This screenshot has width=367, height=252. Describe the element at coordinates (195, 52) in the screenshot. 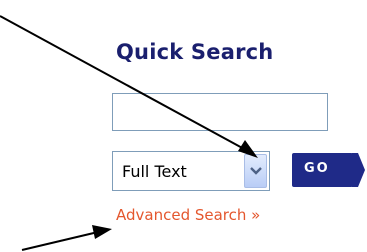

I see `quick-search-title: Quick Search` at that location.